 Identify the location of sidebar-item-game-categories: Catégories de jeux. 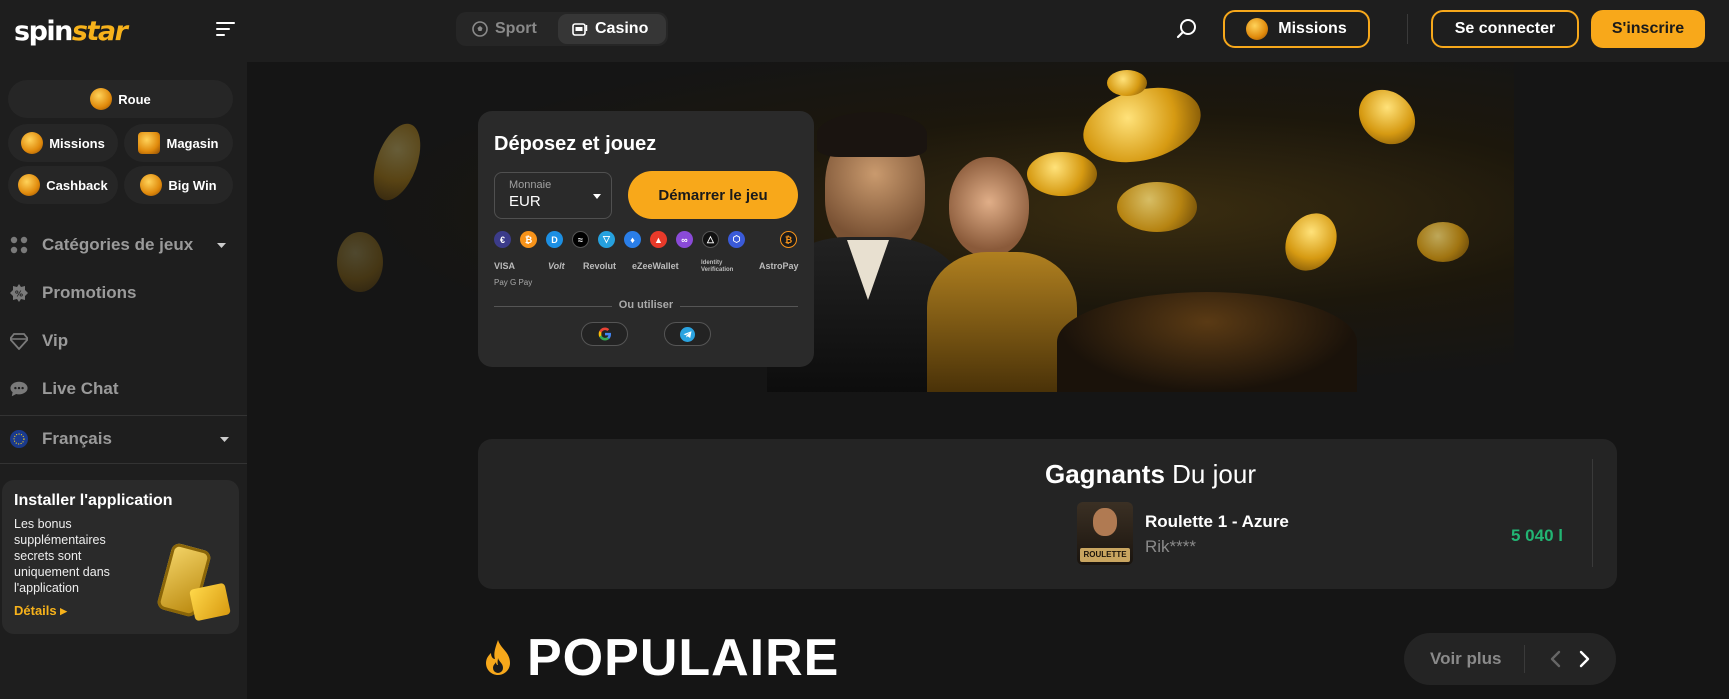
(123, 245).